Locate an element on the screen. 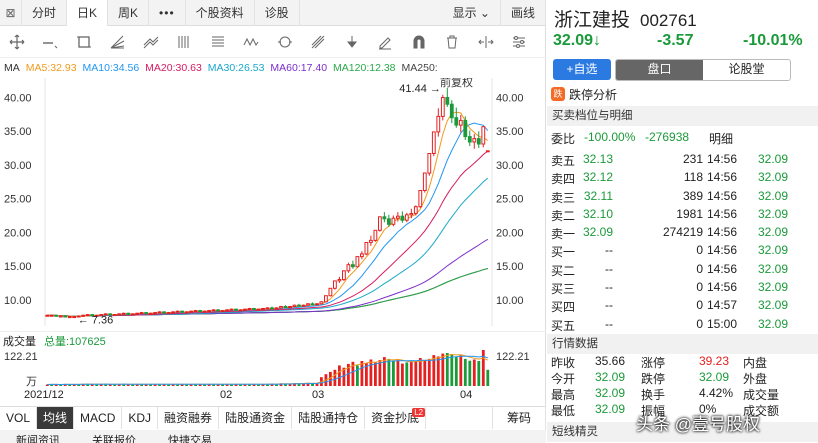 This screenshot has height=443, width=818. ind-tab-vol: VOL is located at coordinates (19, 417).